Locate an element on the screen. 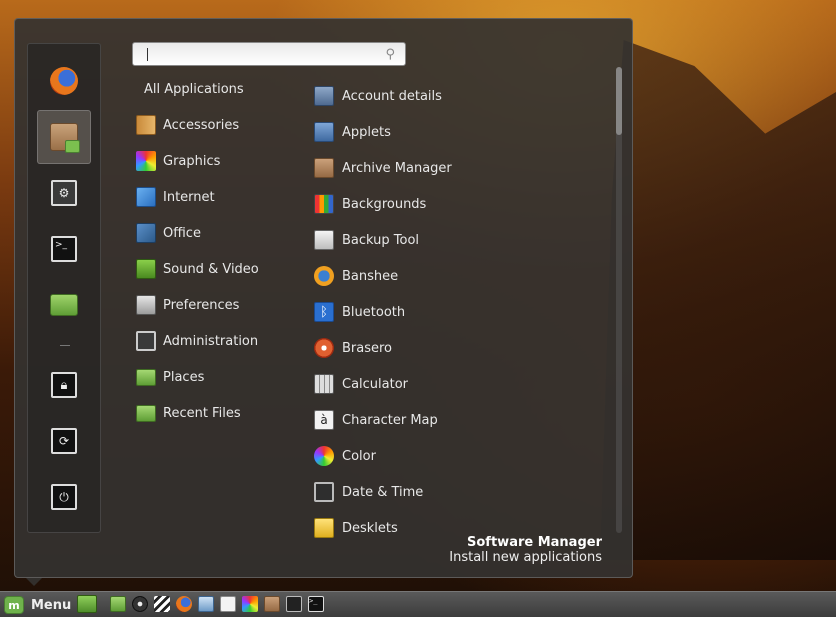 This screenshot has width=836, height=617. lock-screen-button: 🔒︎ is located at coordinates (64, 385).